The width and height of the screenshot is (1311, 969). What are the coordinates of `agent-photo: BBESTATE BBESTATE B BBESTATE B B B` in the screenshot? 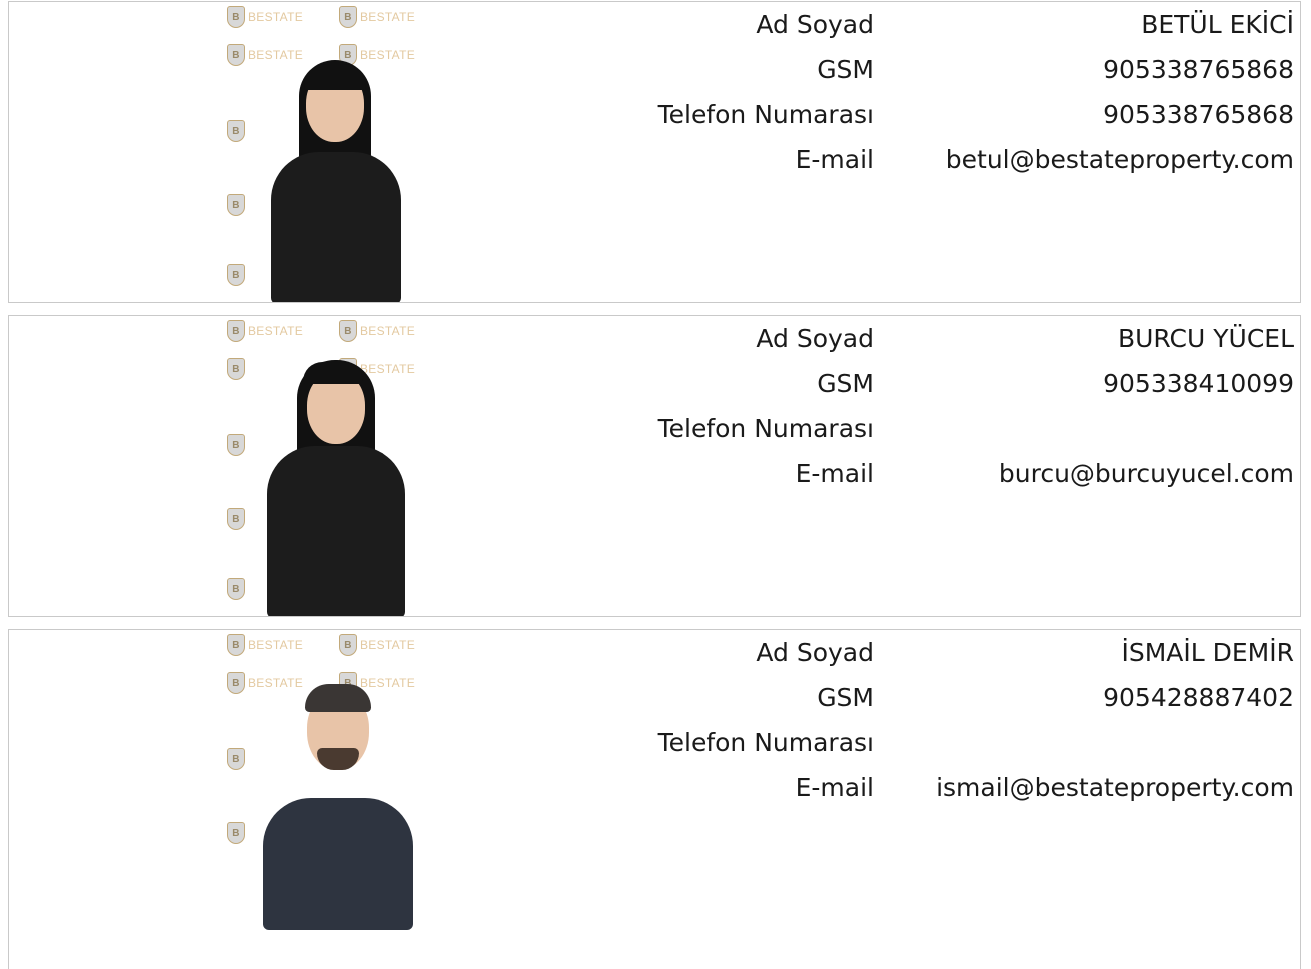 It's located at (334, 466).